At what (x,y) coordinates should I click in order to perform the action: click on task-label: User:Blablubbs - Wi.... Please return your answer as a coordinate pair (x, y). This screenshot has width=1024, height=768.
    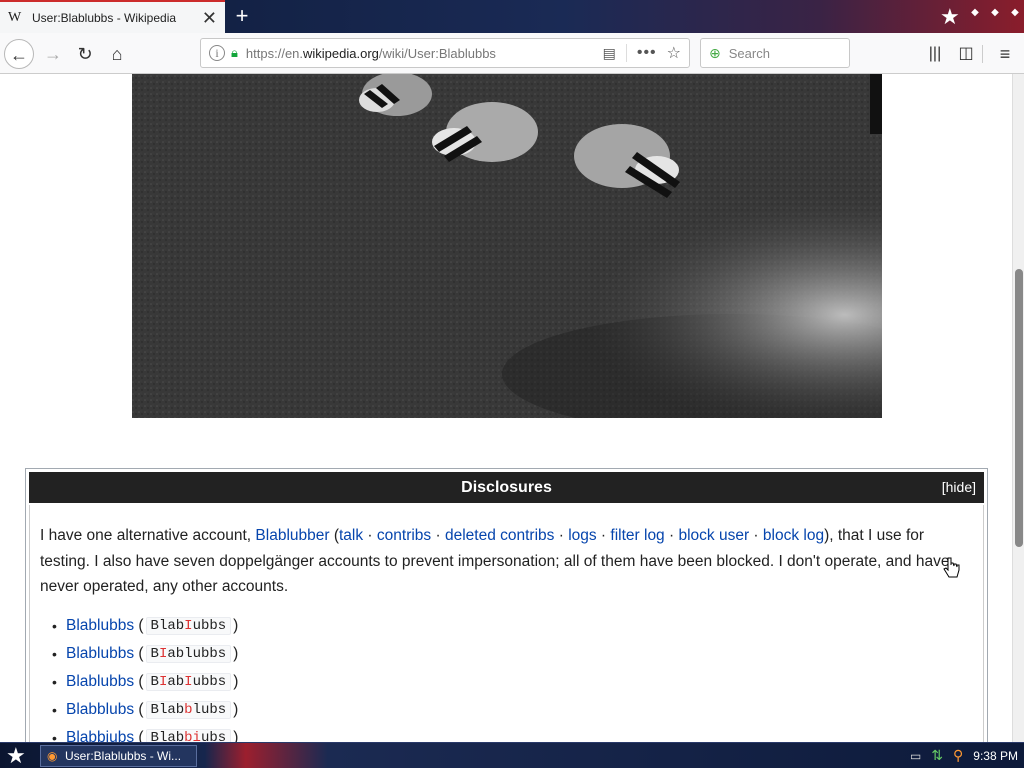
    Looking at the image, I should click on (123, 756).